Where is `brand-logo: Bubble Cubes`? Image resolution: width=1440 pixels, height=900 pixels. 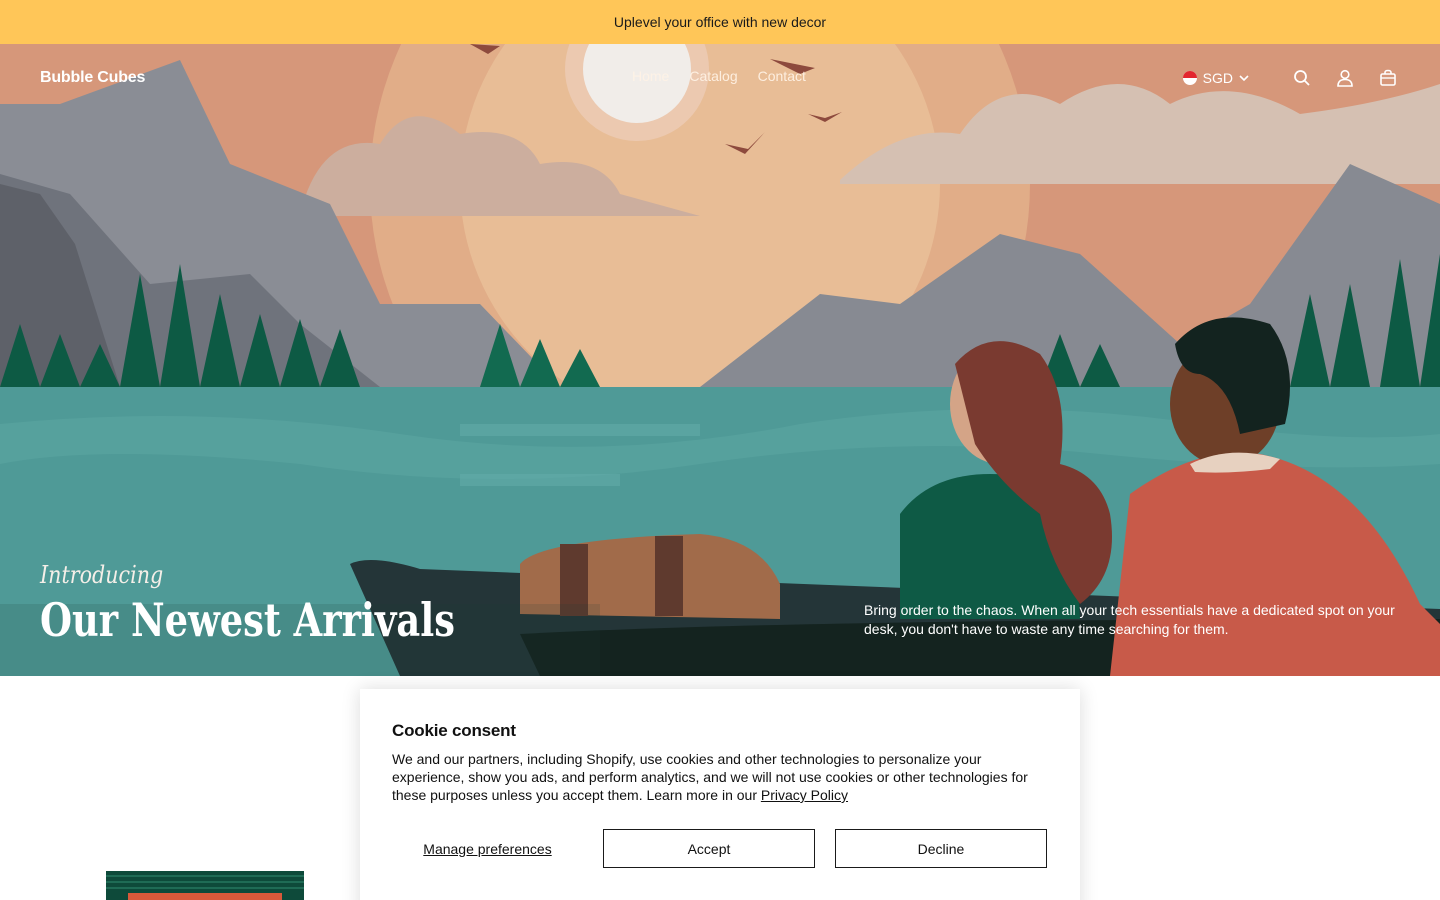 brand-logo: Bubble Cubes is located at coordinates (92, 78).